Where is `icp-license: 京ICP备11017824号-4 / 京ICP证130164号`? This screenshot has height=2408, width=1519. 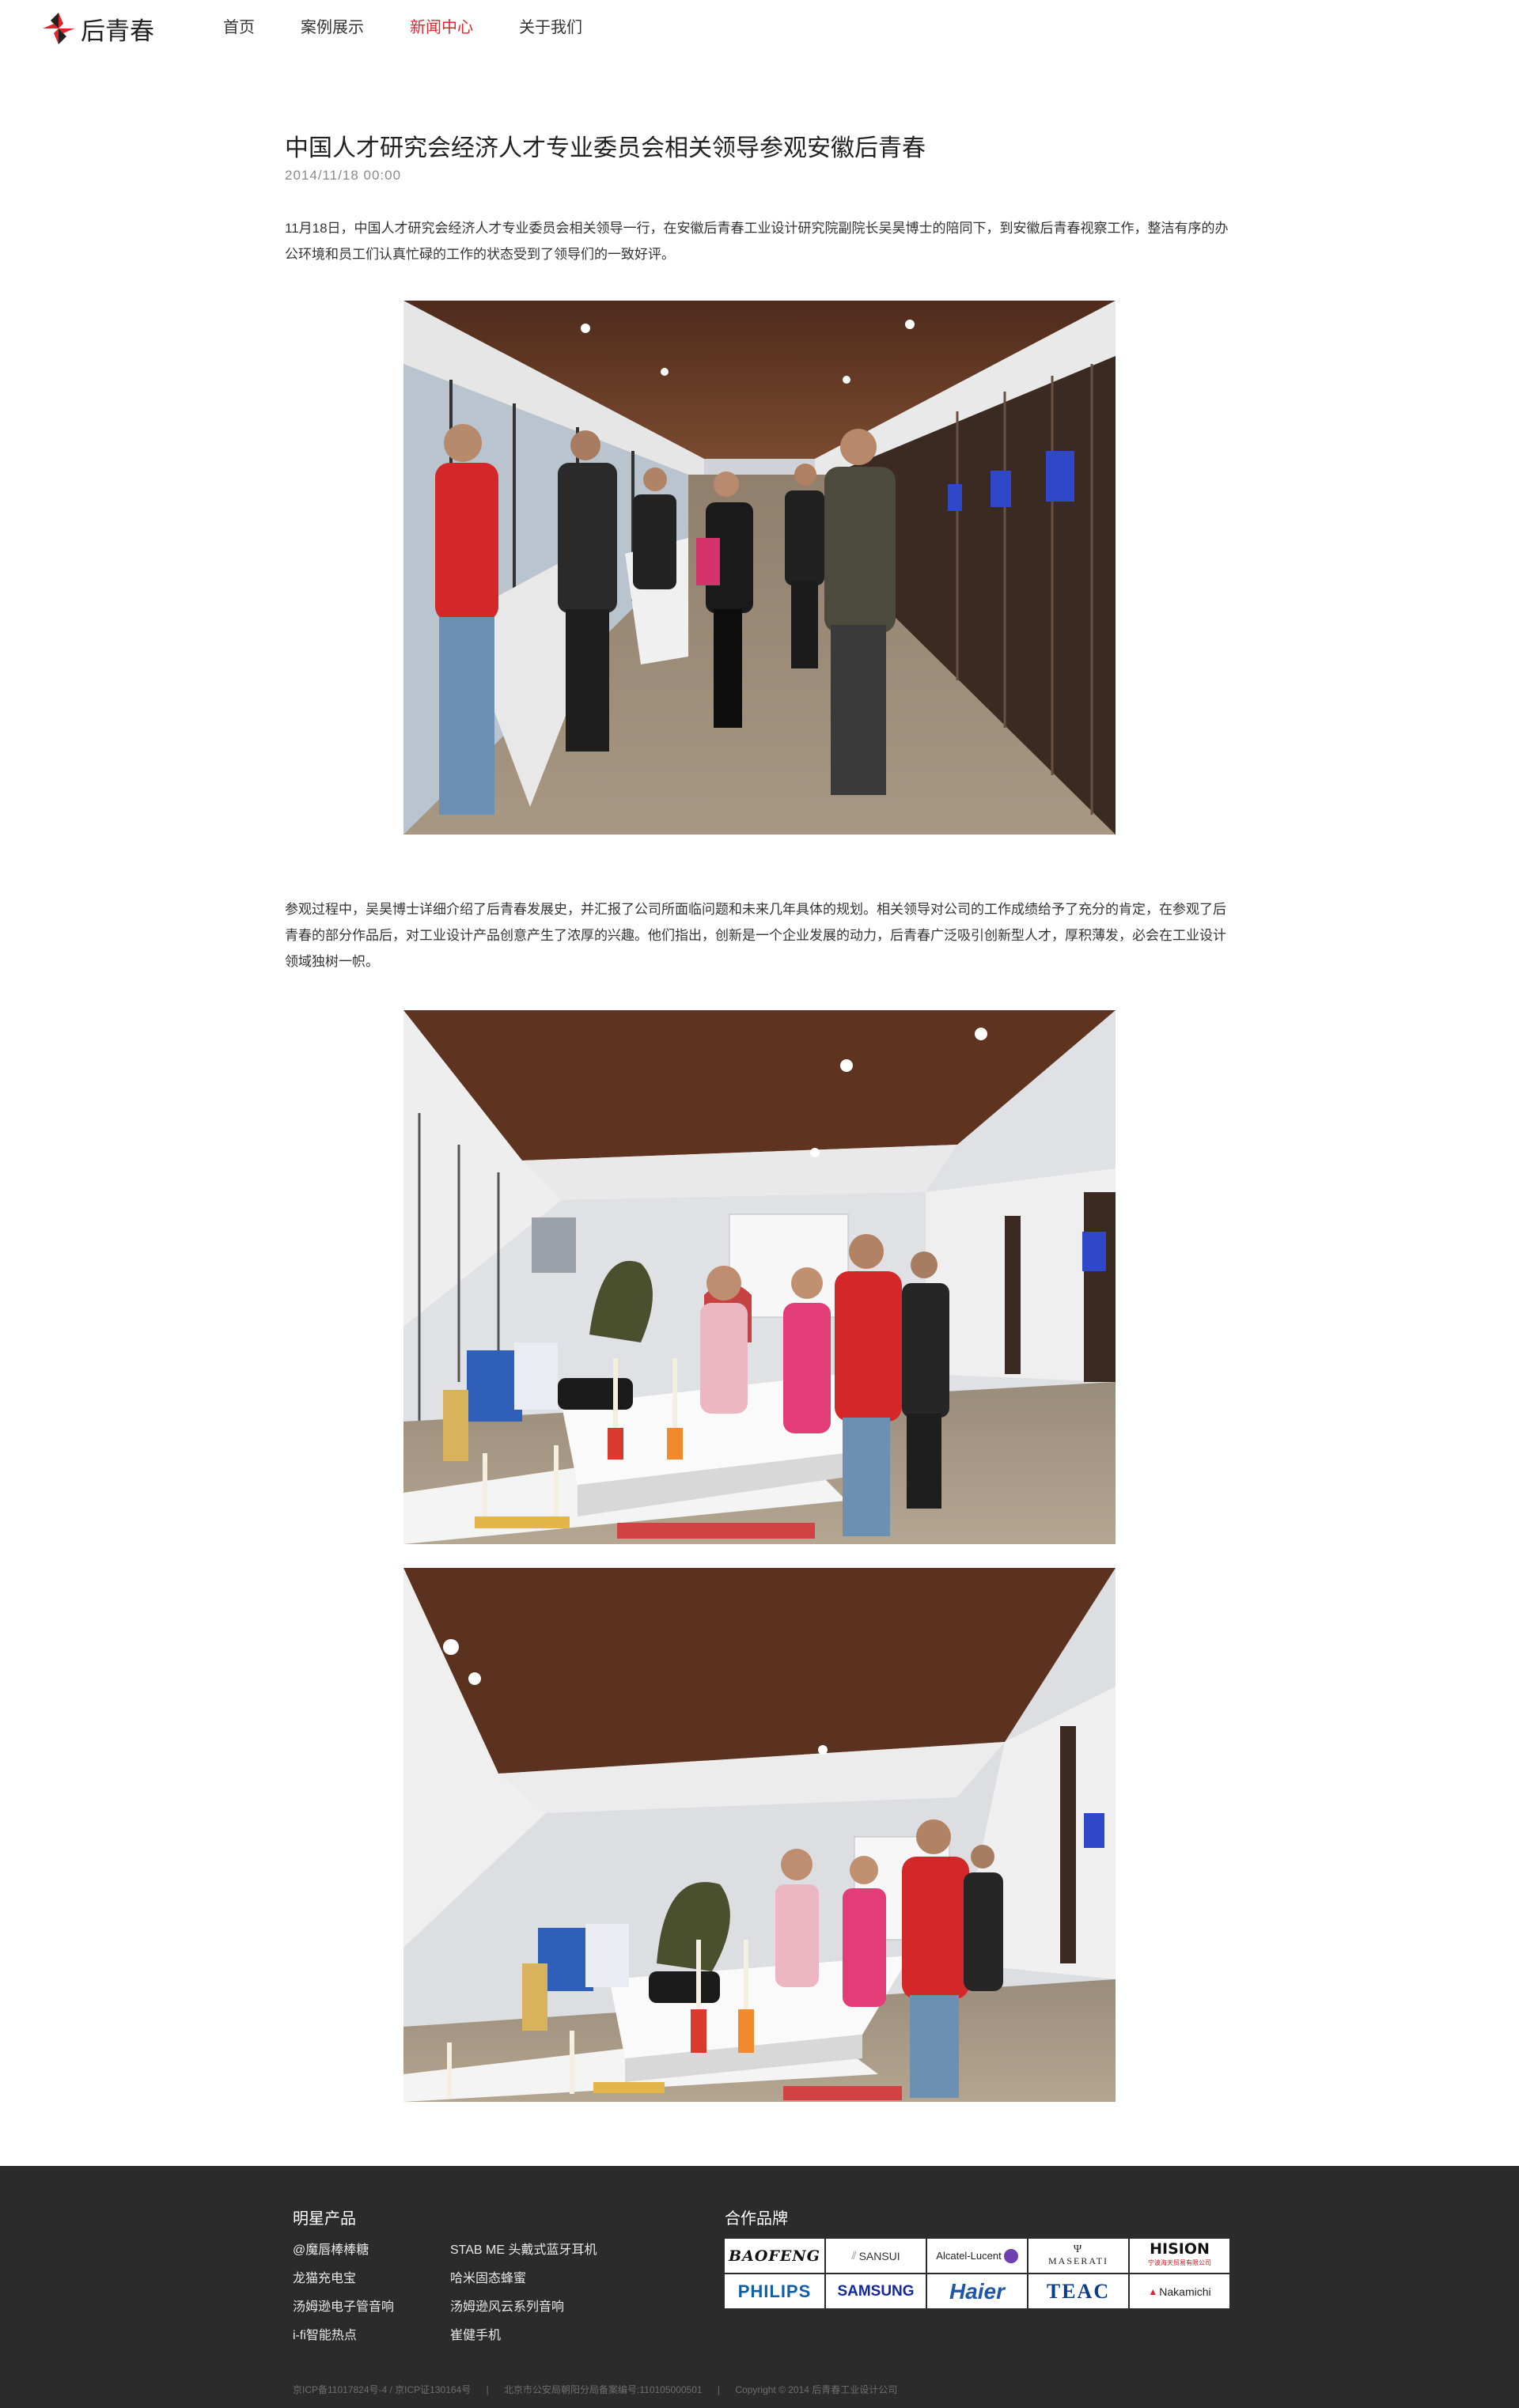
icp-license: 京ICP备11017824号-4 / 京ICP证130164号 is located at coordinates (382, 2389).